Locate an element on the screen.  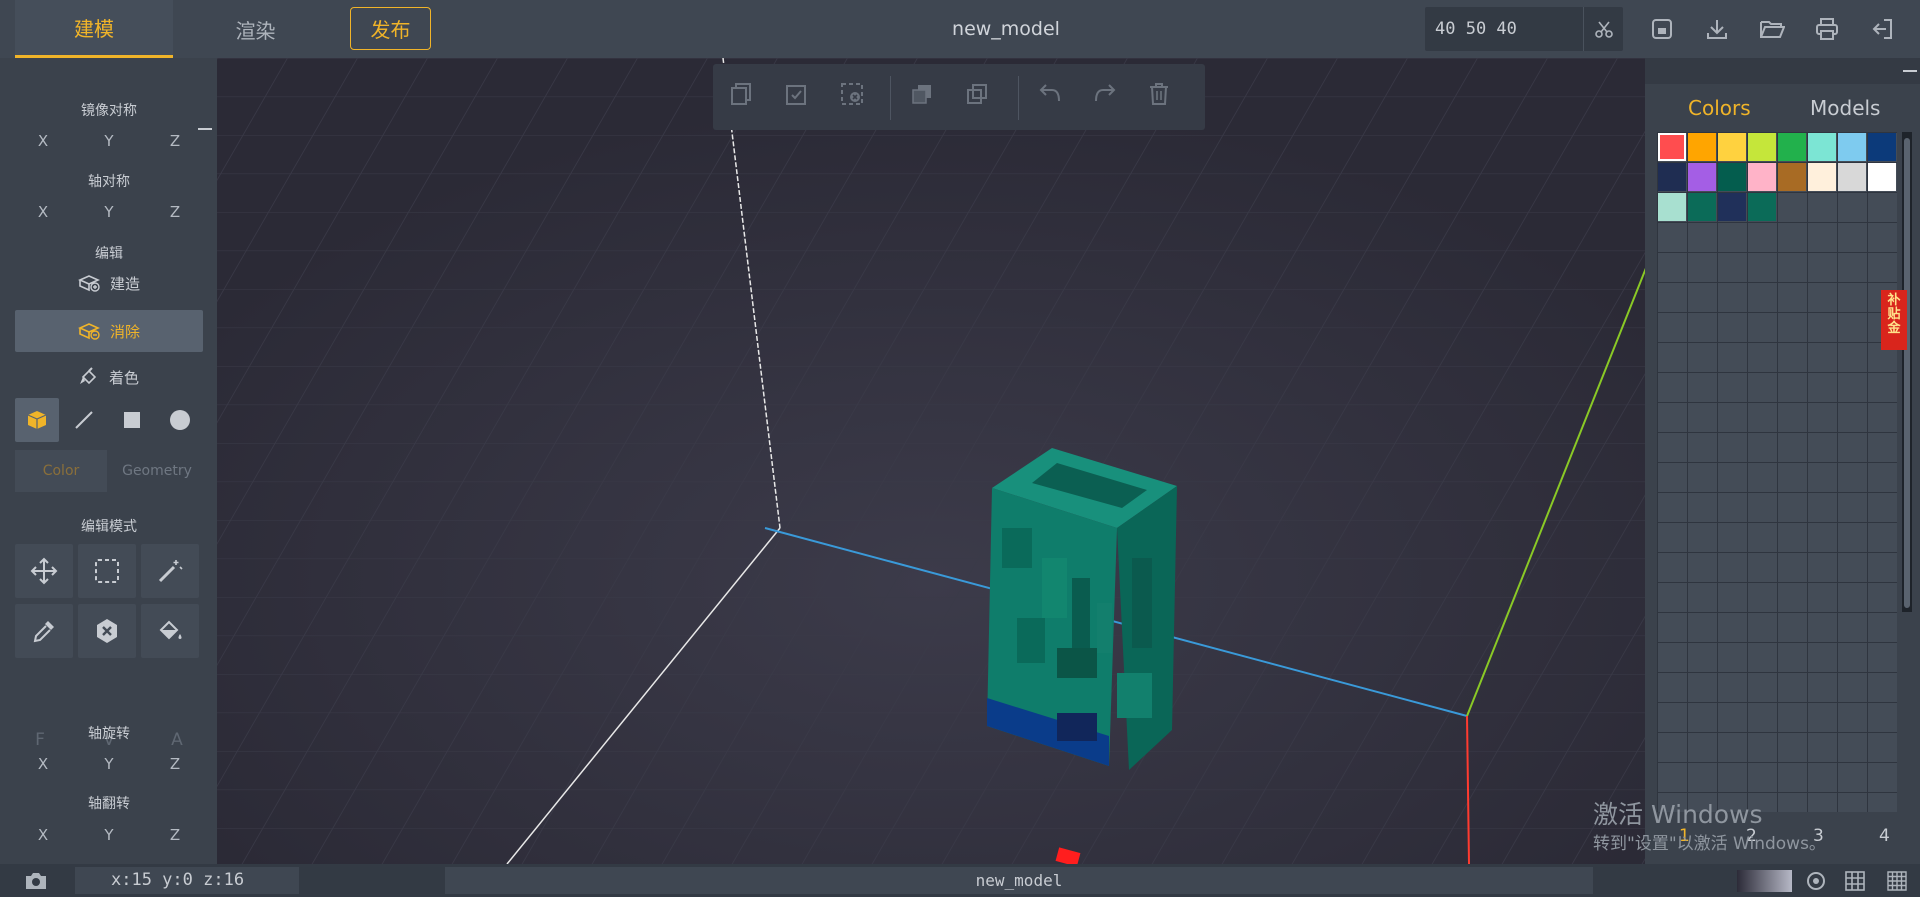
line-icon is located at coordinates (84, 420).